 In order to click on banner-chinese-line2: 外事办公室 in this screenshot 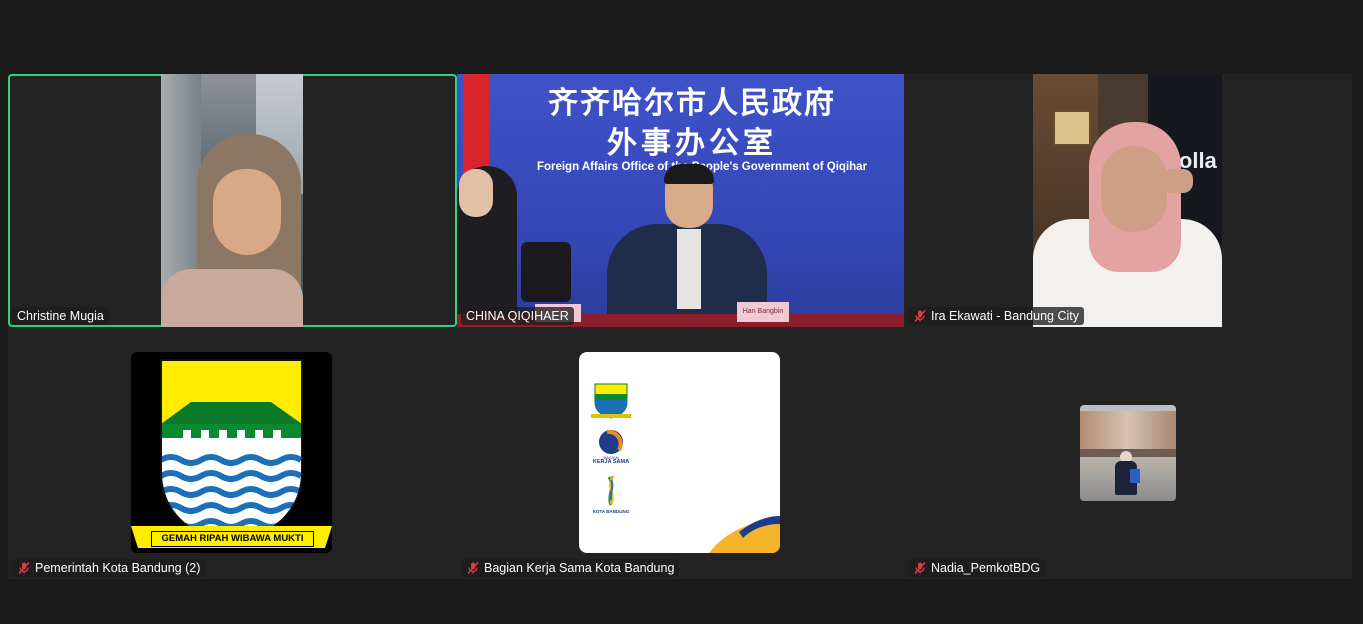, I will do `click(692, 143)`.